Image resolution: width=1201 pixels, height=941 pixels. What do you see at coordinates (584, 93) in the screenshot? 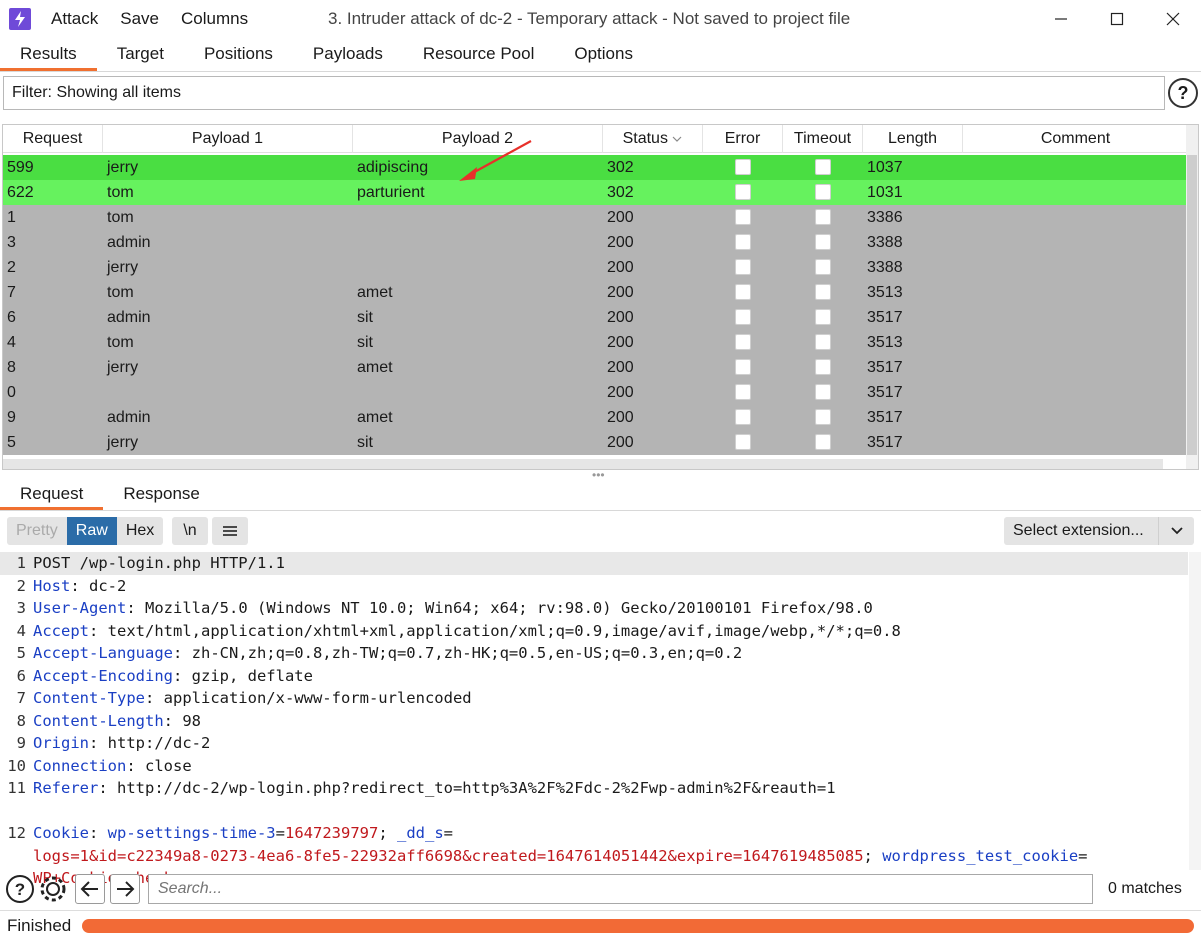
I see `filter-bar: Filter: Showing all items` at bounding box center [584, 93].